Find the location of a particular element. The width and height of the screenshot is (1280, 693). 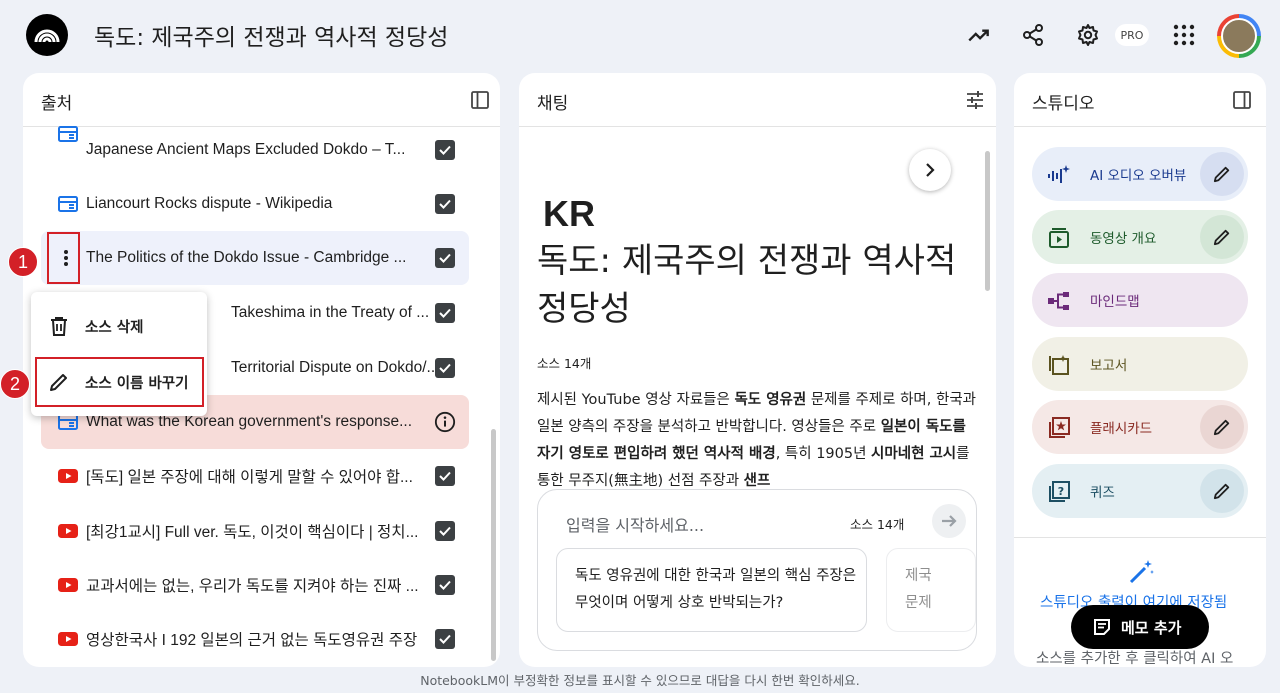

quiz-icon: ? is located at coordinates (1059, 492).